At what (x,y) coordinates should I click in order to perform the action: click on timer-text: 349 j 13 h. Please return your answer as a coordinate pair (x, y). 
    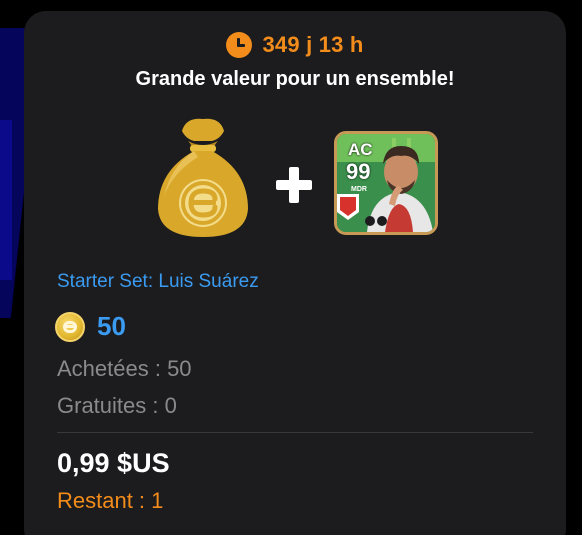
    Looking at the image, I should click on (313, 44).